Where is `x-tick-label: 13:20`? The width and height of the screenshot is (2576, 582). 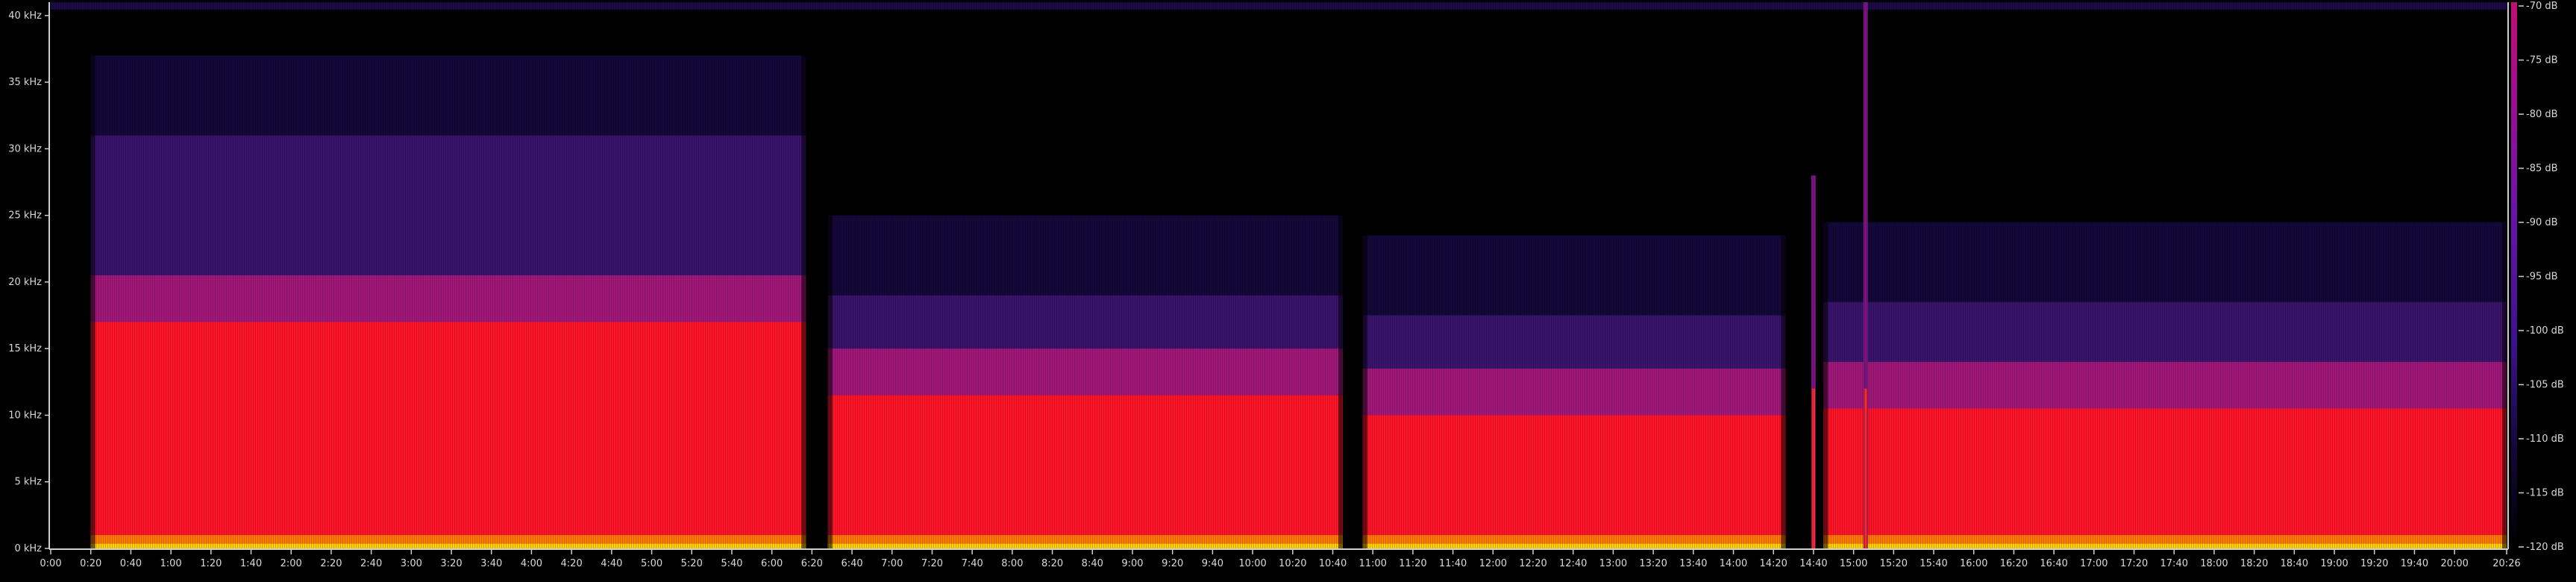
x-tick-label: 13:20 is located at coordinates (1653, 563).